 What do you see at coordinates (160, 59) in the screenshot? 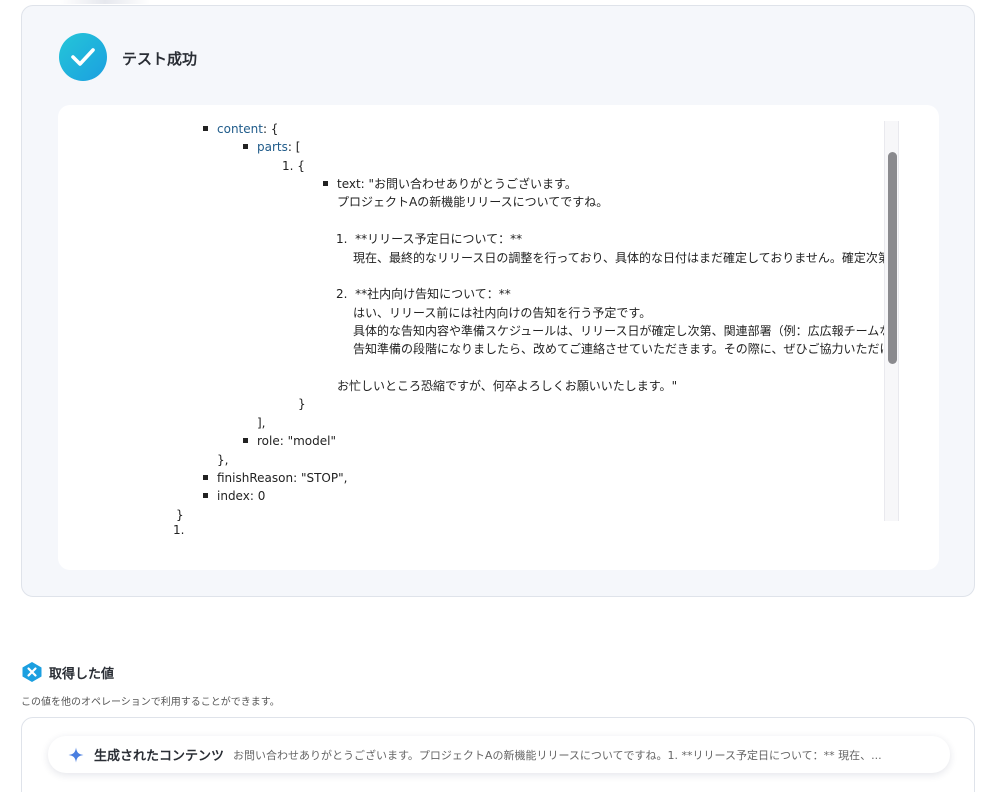
I see `status-title: テスト成功` at bounding box center [160, 59].